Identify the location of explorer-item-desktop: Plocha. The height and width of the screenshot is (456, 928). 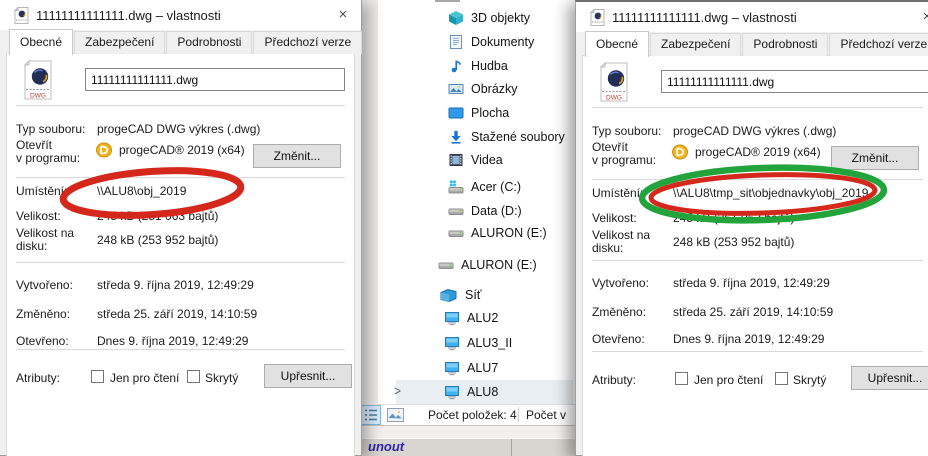
(478, 113).